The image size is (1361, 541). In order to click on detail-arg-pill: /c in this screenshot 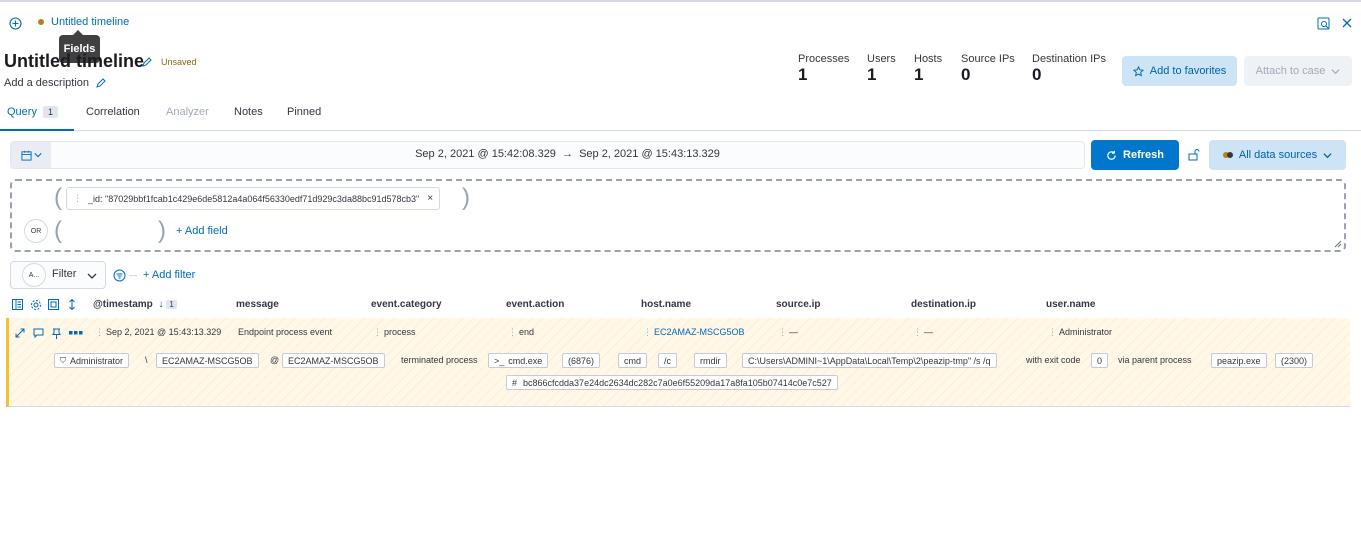, I will do `click(668, 360)`.